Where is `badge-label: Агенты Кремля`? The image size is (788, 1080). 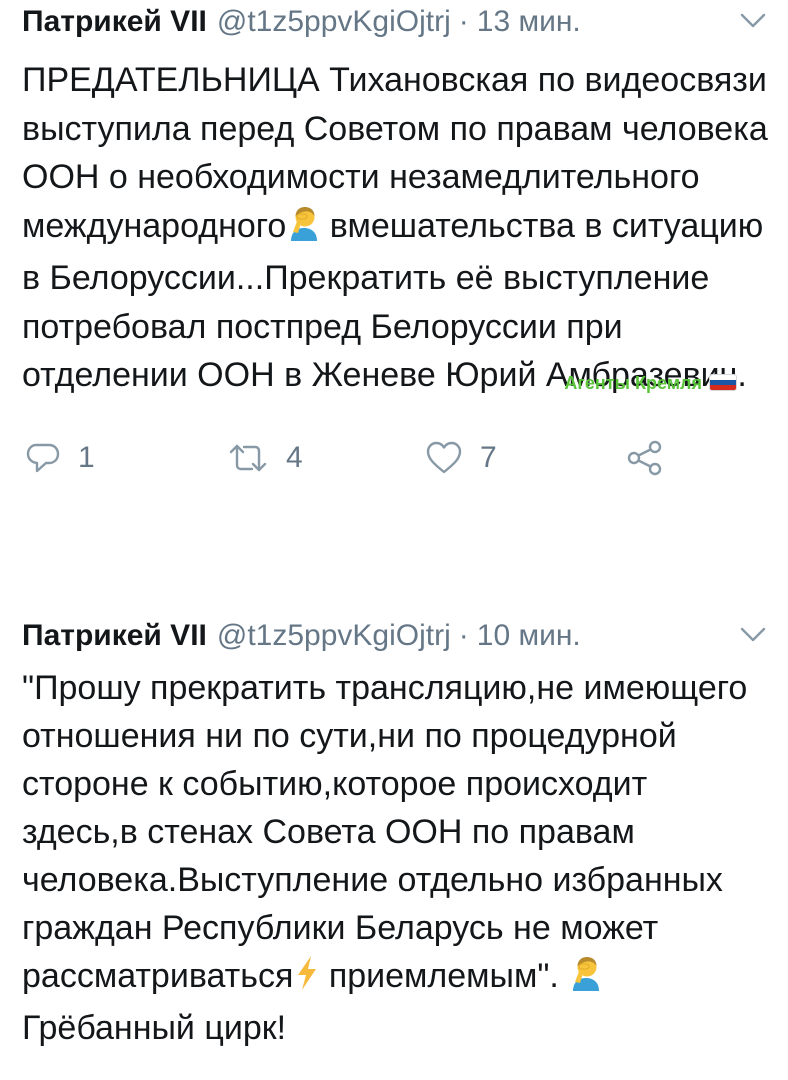
badge-label: Агенты Кремля is located at coordinates (633, 382).